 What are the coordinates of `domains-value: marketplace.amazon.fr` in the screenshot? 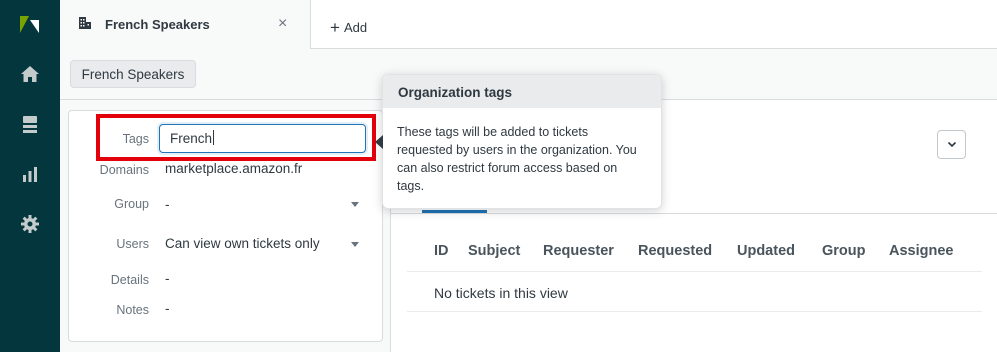 It's located at (233, 168).